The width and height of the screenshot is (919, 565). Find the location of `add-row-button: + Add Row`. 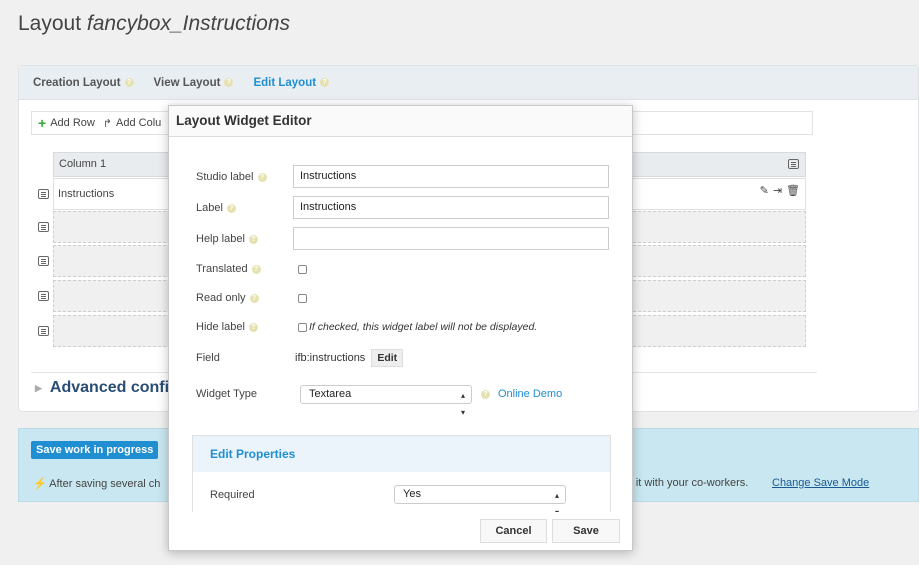

add-row-button: + Add Row is located at coordinates (66, 123).